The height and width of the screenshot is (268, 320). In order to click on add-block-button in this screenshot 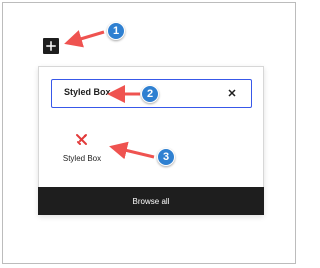, I will do `click(51, 46)`.